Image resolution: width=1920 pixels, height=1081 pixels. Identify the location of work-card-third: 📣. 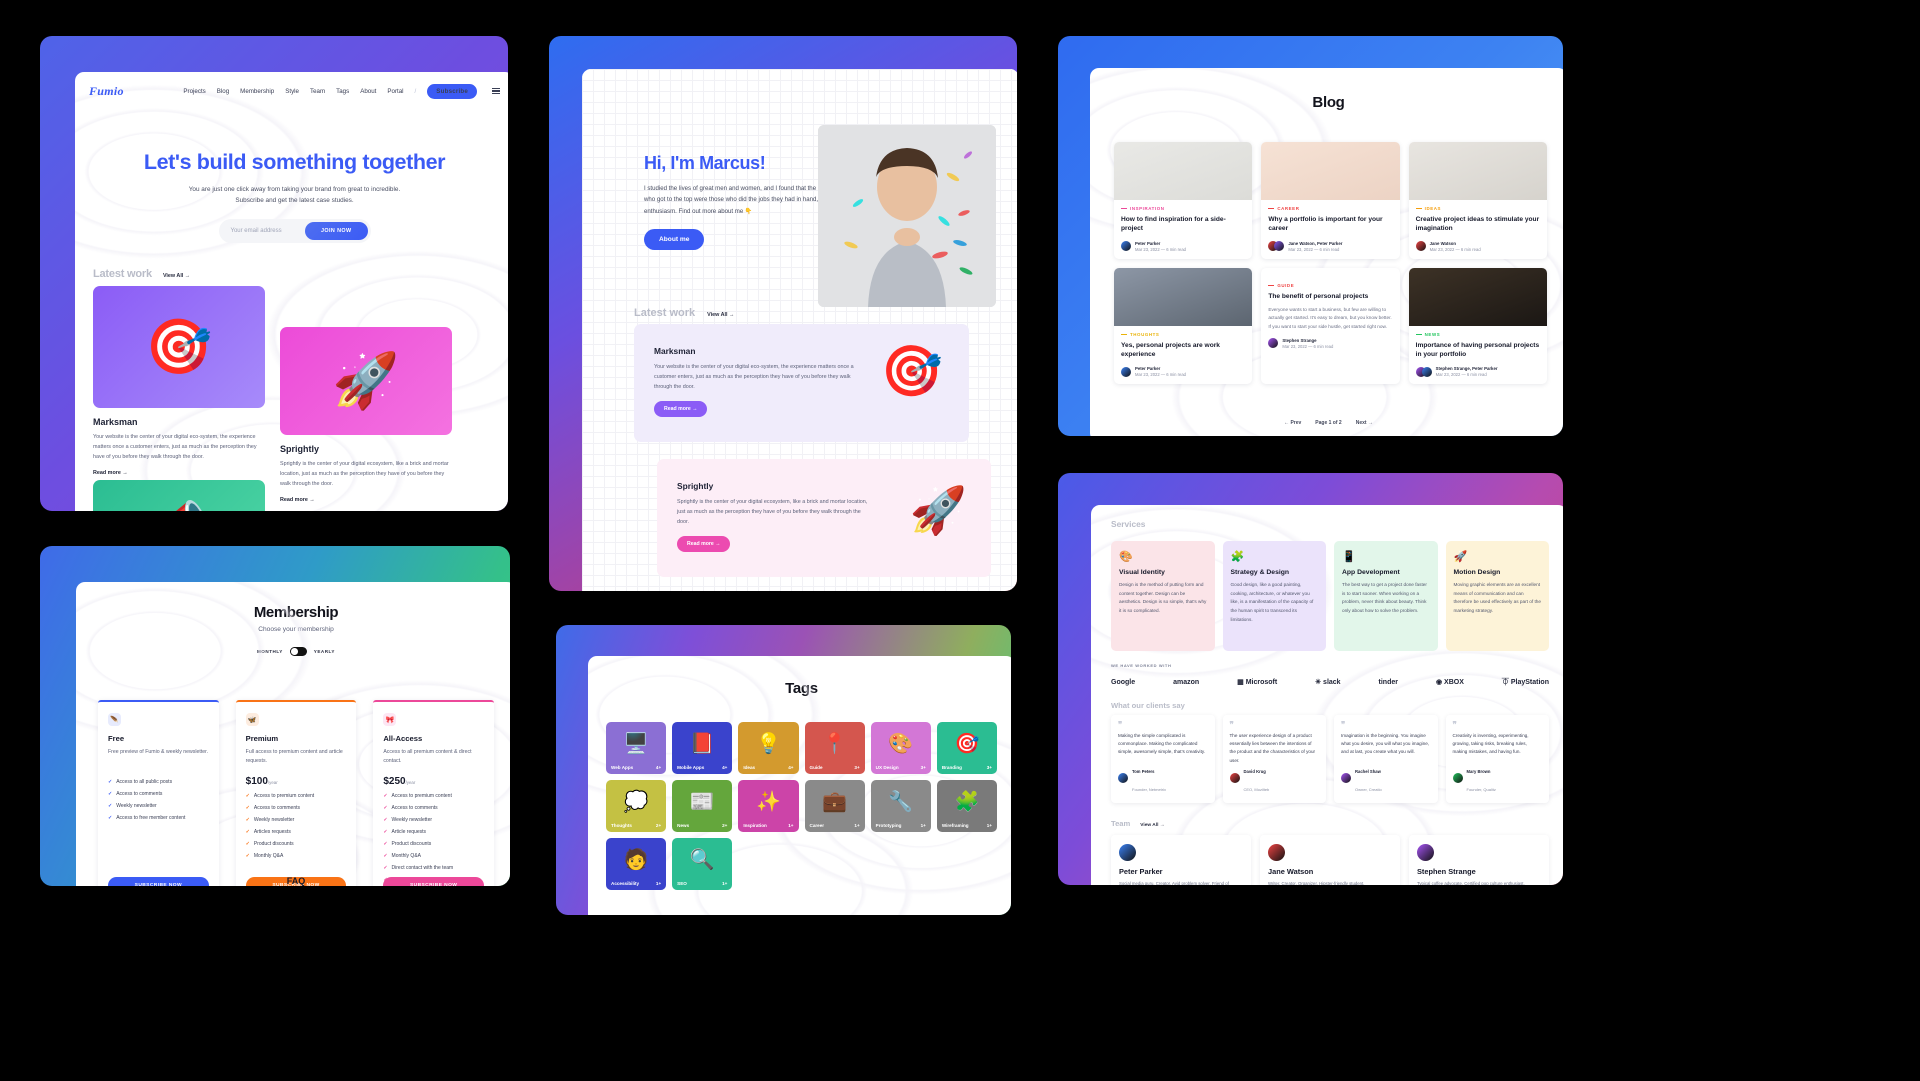
(179, 495).